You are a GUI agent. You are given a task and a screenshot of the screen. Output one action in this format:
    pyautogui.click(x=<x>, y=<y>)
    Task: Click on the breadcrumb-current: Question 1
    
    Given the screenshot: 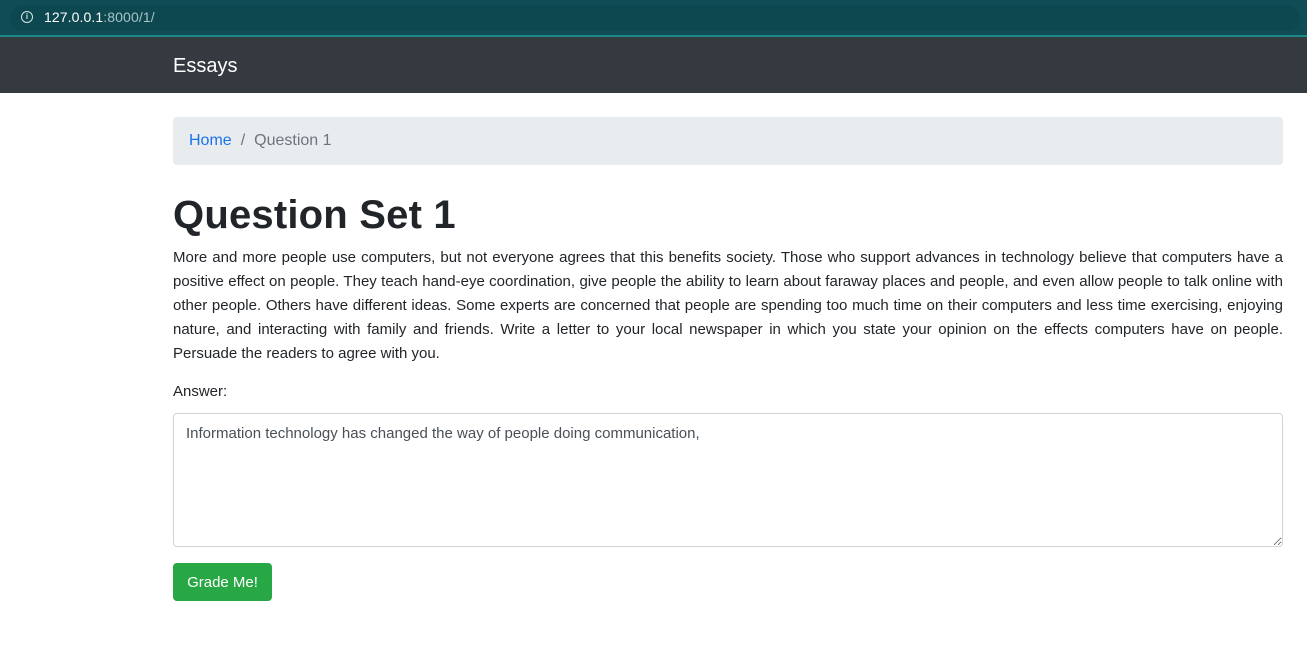 What is the action you would take?
    pyautogui.click(x=293, y=140)
    